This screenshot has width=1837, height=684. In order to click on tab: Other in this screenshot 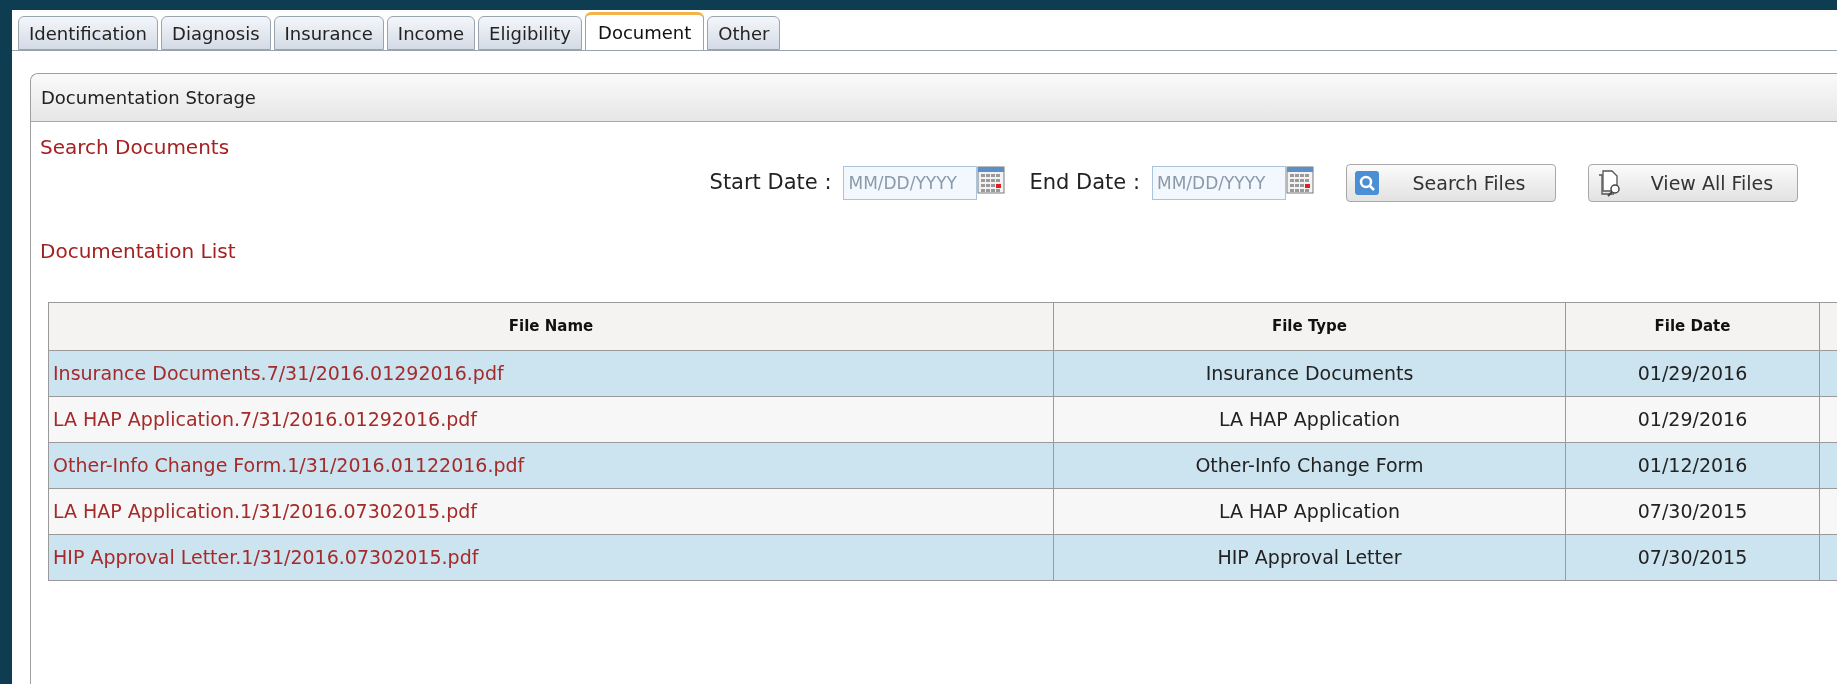, I will do `click(744, 33)`.